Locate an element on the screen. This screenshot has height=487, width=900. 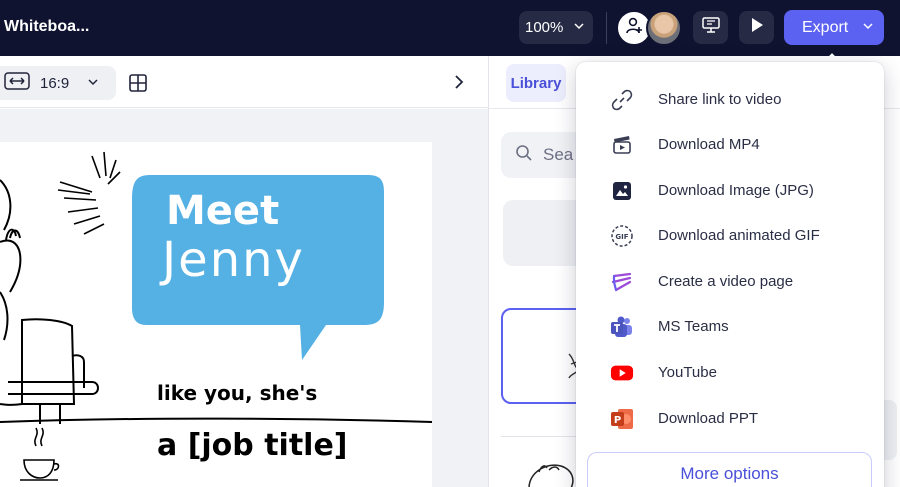
present-button is located at coordinates (710, 27).